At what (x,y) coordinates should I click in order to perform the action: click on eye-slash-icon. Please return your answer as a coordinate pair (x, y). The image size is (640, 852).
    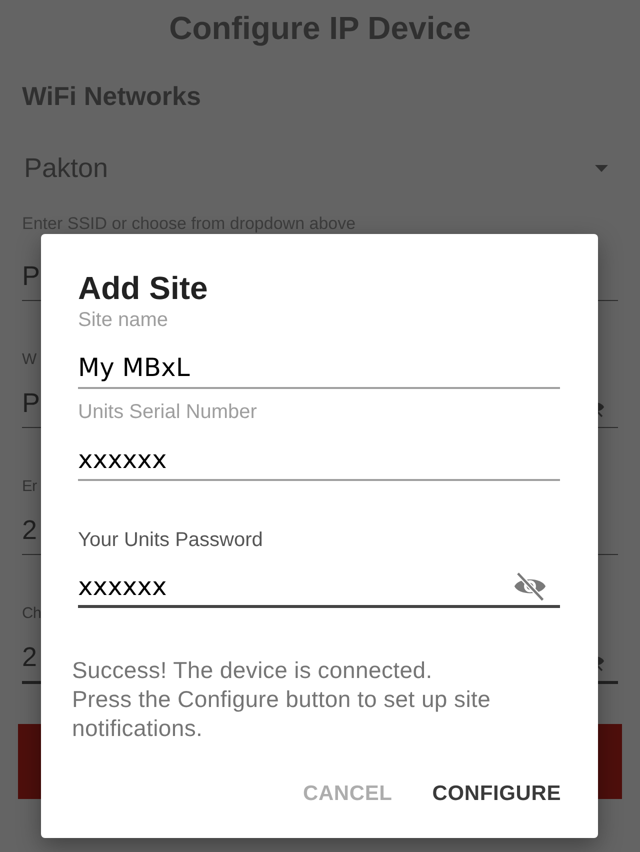
    Looking at the image, I should click on (530, 587).